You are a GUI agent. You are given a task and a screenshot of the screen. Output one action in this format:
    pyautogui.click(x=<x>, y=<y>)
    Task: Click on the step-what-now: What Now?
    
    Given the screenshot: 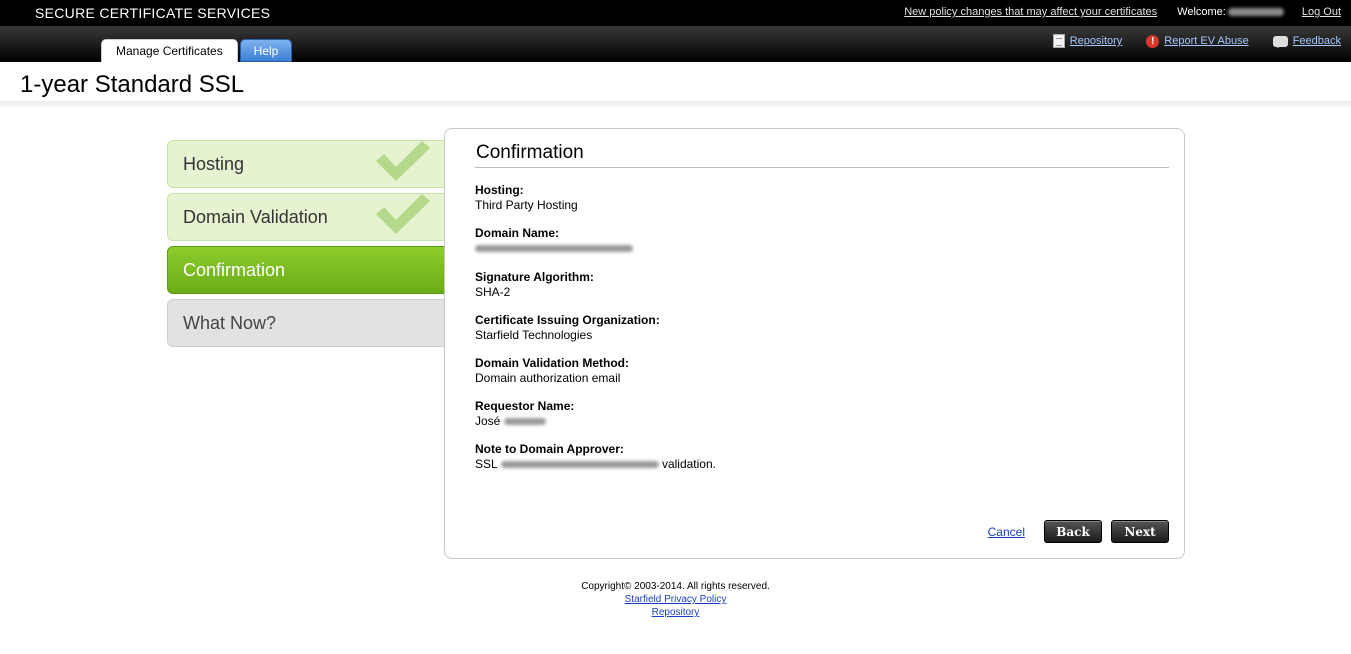 What is the action you would take?
    pyautogui.click(x=306, y=323)
    